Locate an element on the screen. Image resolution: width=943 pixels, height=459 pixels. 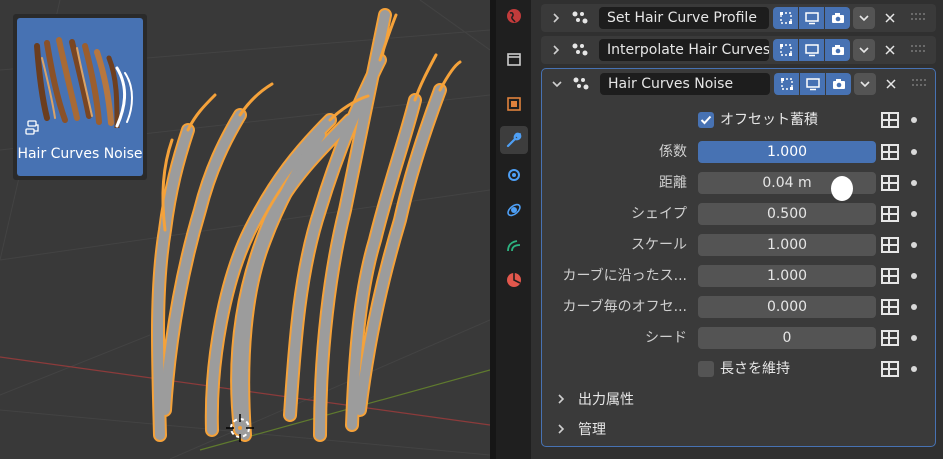
hair-preview-image is located at coordinates (83, 84).